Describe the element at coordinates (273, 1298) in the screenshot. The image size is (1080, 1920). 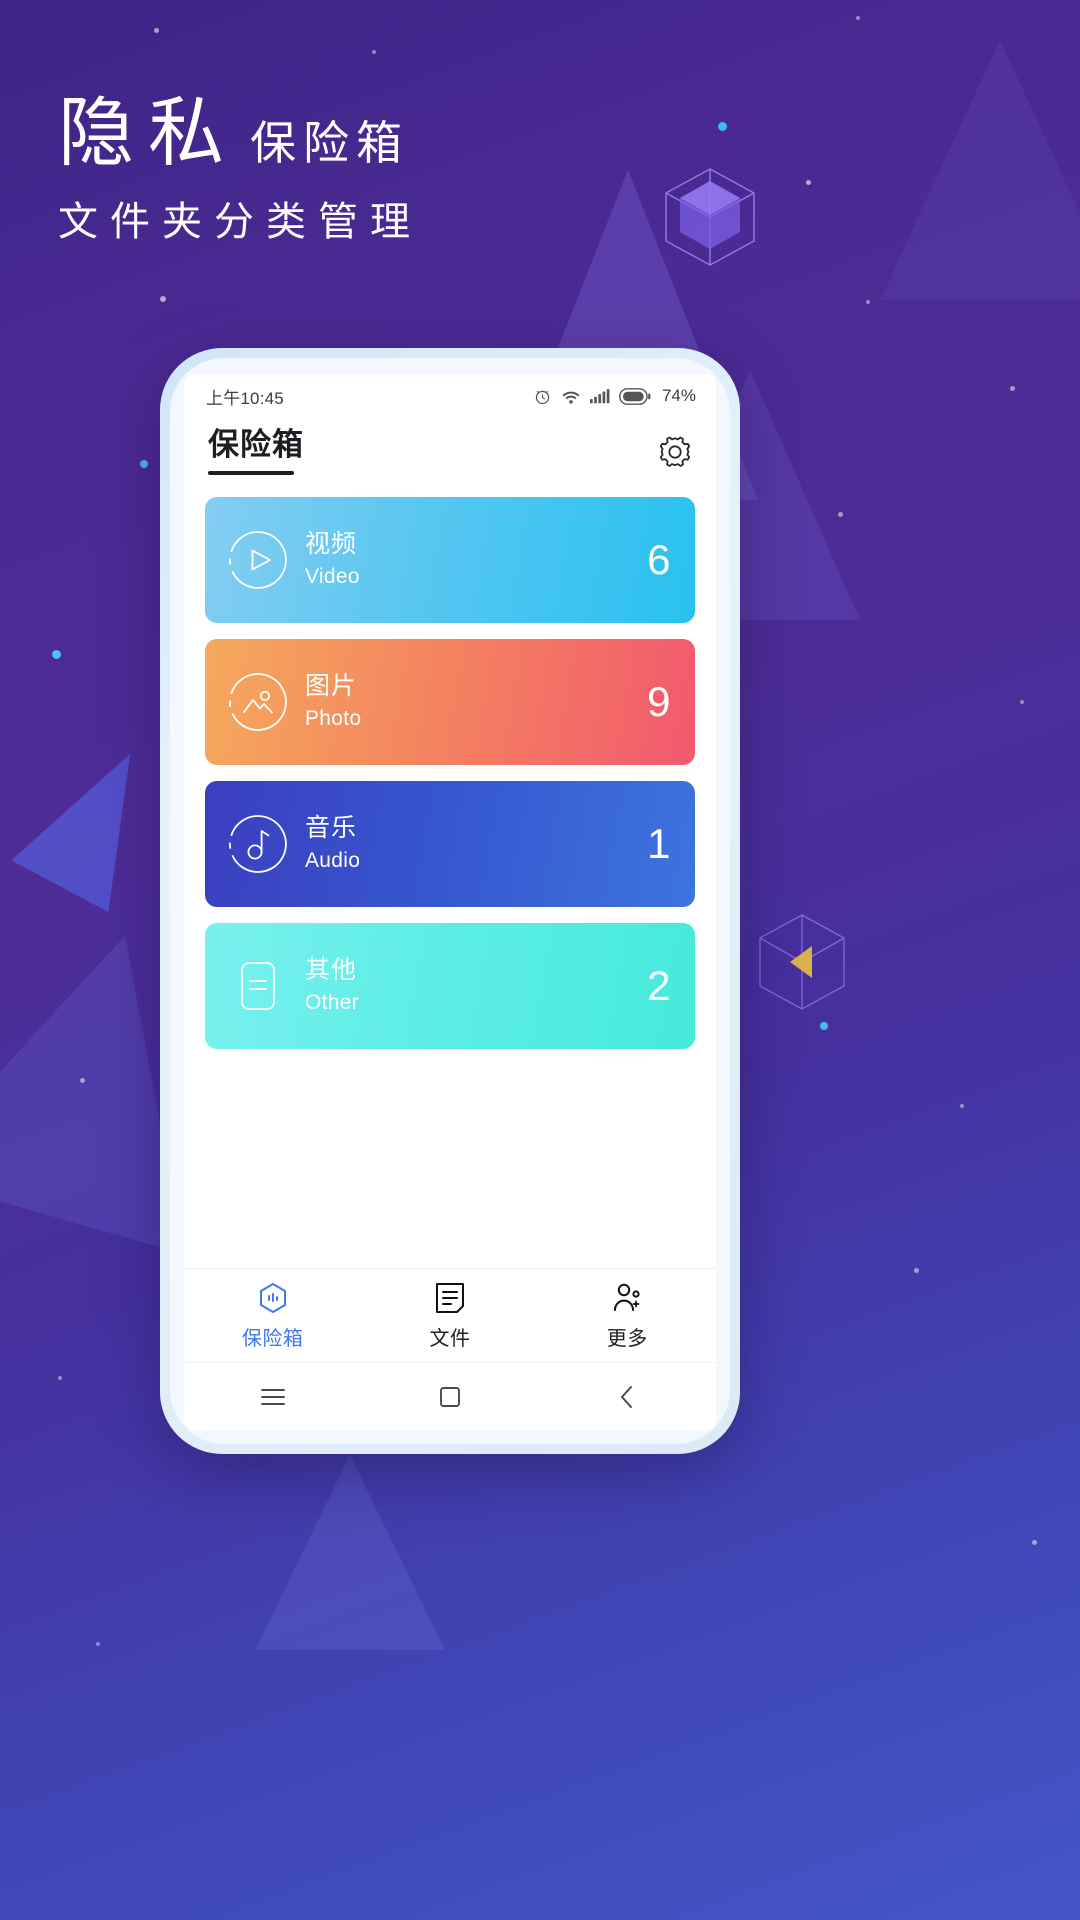
I see `shield-vault-icon` at that location.